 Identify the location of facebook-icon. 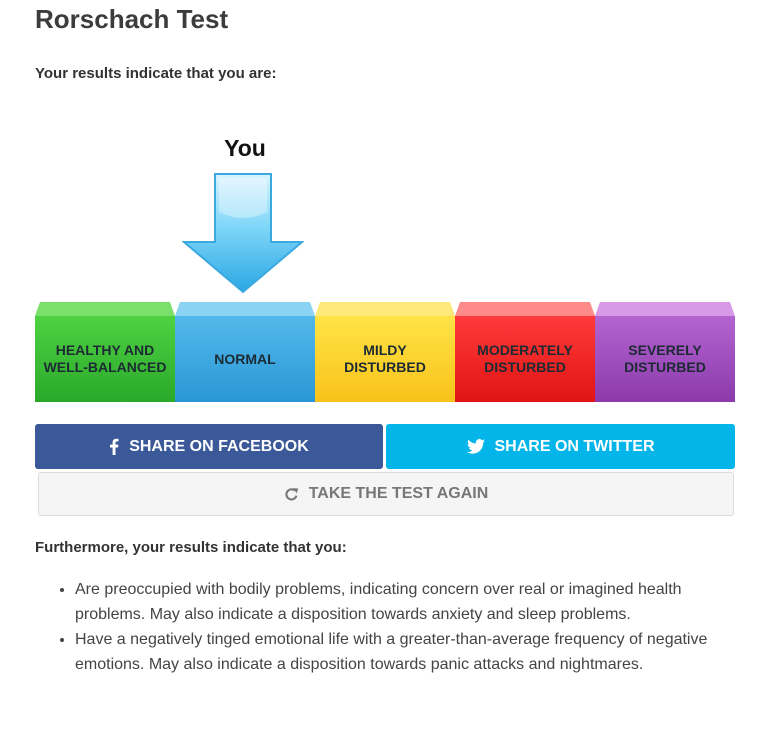
(114, 446).